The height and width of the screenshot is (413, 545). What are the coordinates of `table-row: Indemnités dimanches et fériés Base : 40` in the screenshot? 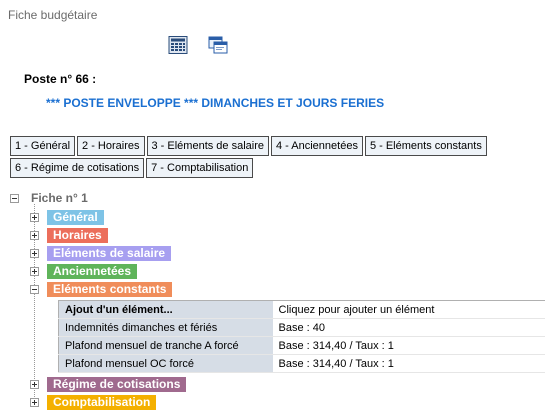 It's located at (301, 327).